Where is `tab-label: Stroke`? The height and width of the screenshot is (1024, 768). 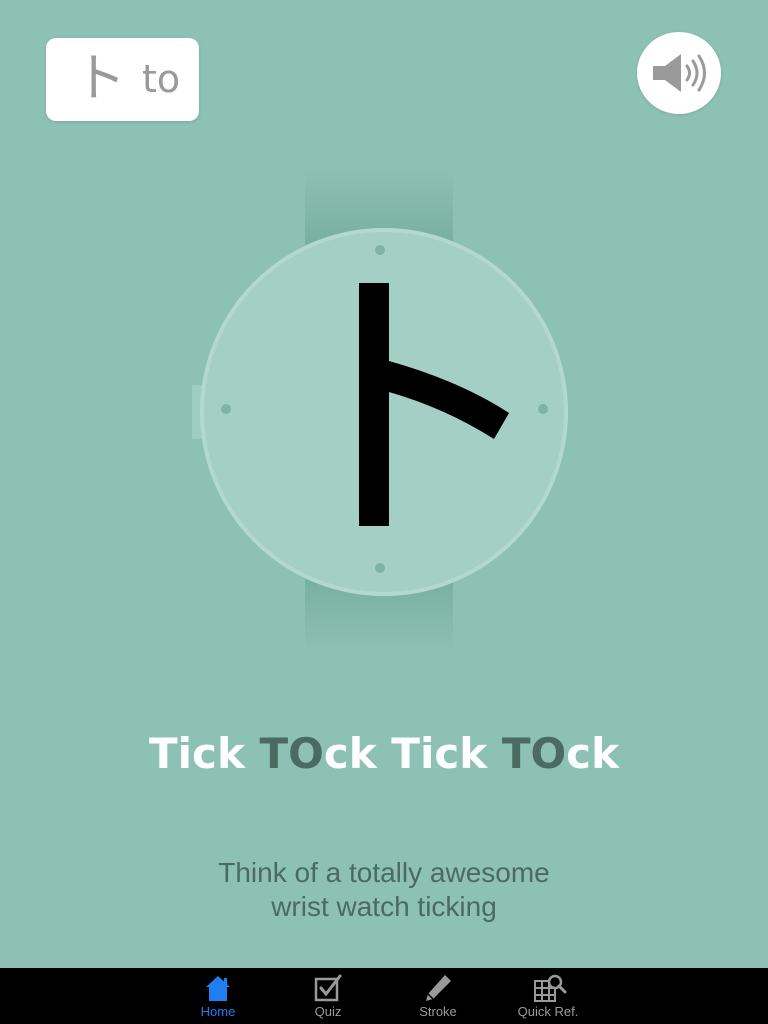 tab-label: Stroke is located at coordinates (438, 1011).